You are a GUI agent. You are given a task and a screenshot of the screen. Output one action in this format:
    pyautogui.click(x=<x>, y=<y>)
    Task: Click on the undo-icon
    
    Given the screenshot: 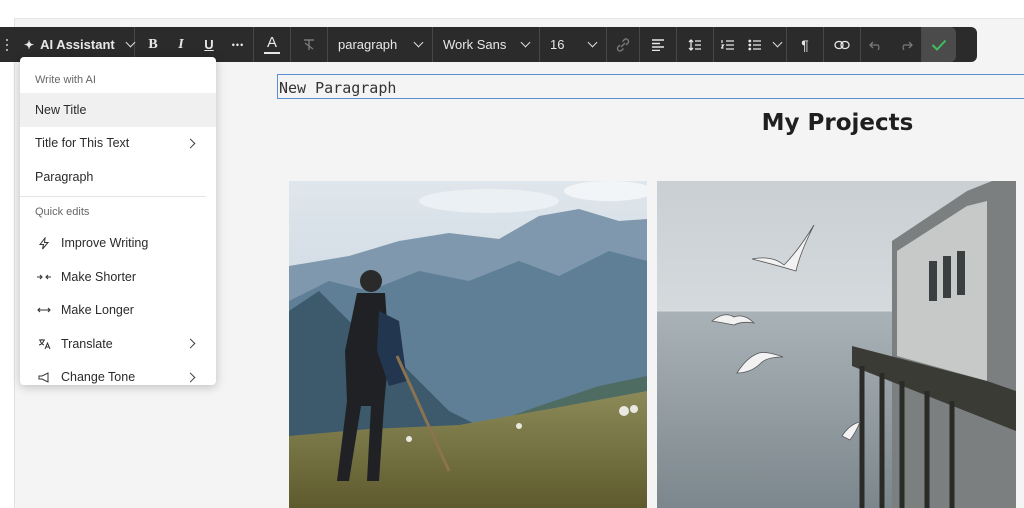 What is the action you would take?
    pyautogui.click(x=876, y=44)
    